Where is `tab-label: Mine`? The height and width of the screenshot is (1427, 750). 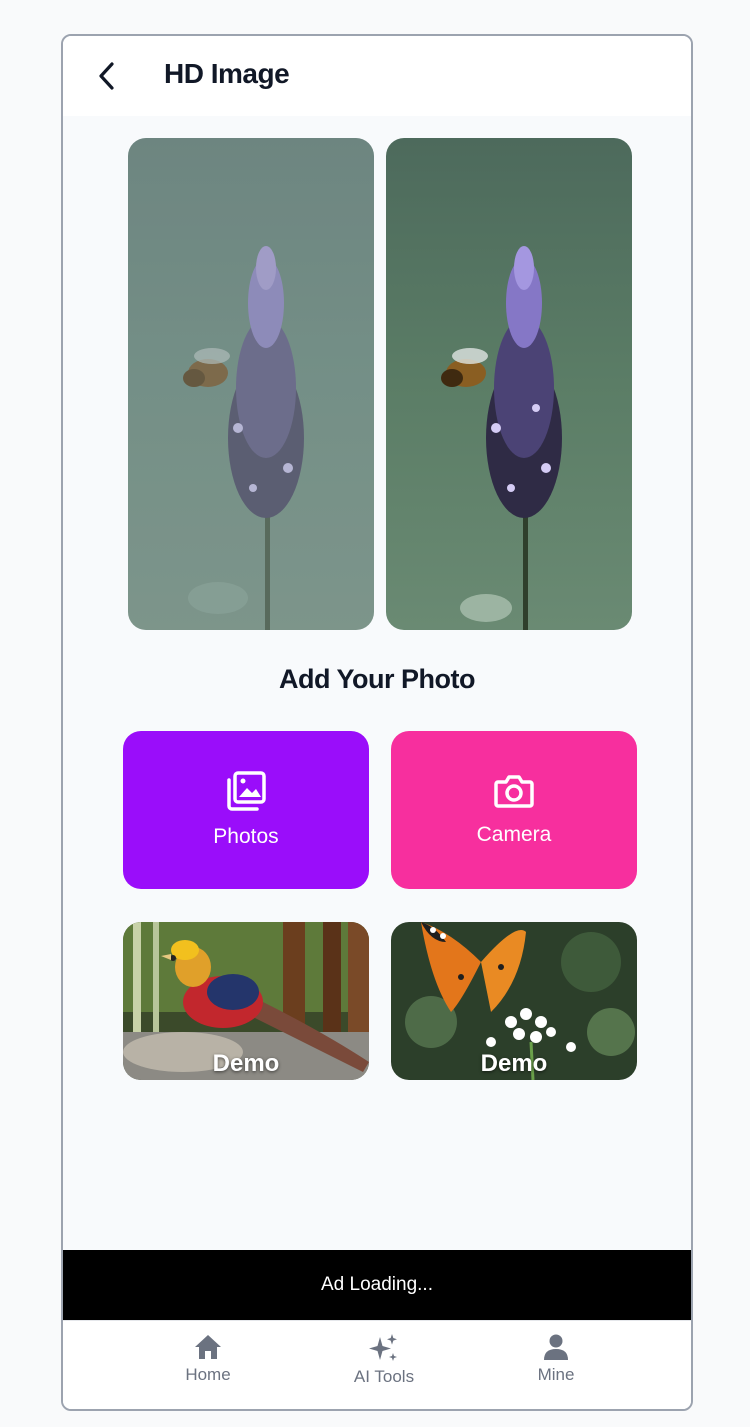
tab-label: Mine is located at coordinates (556, 1374).